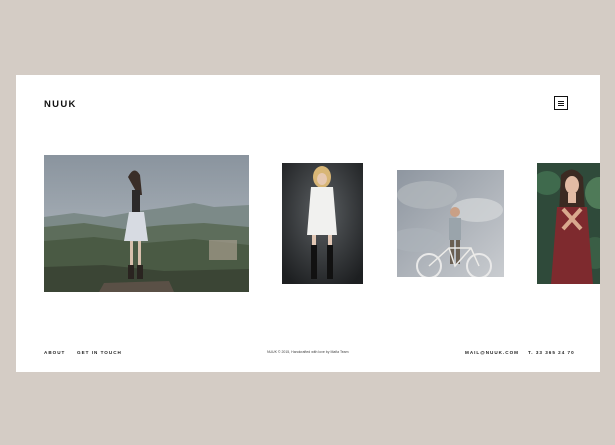  Describe the element at coordinates (492, 352) in the screenshot. I see `email-link: MAIL@NUUK.COM` at that location.